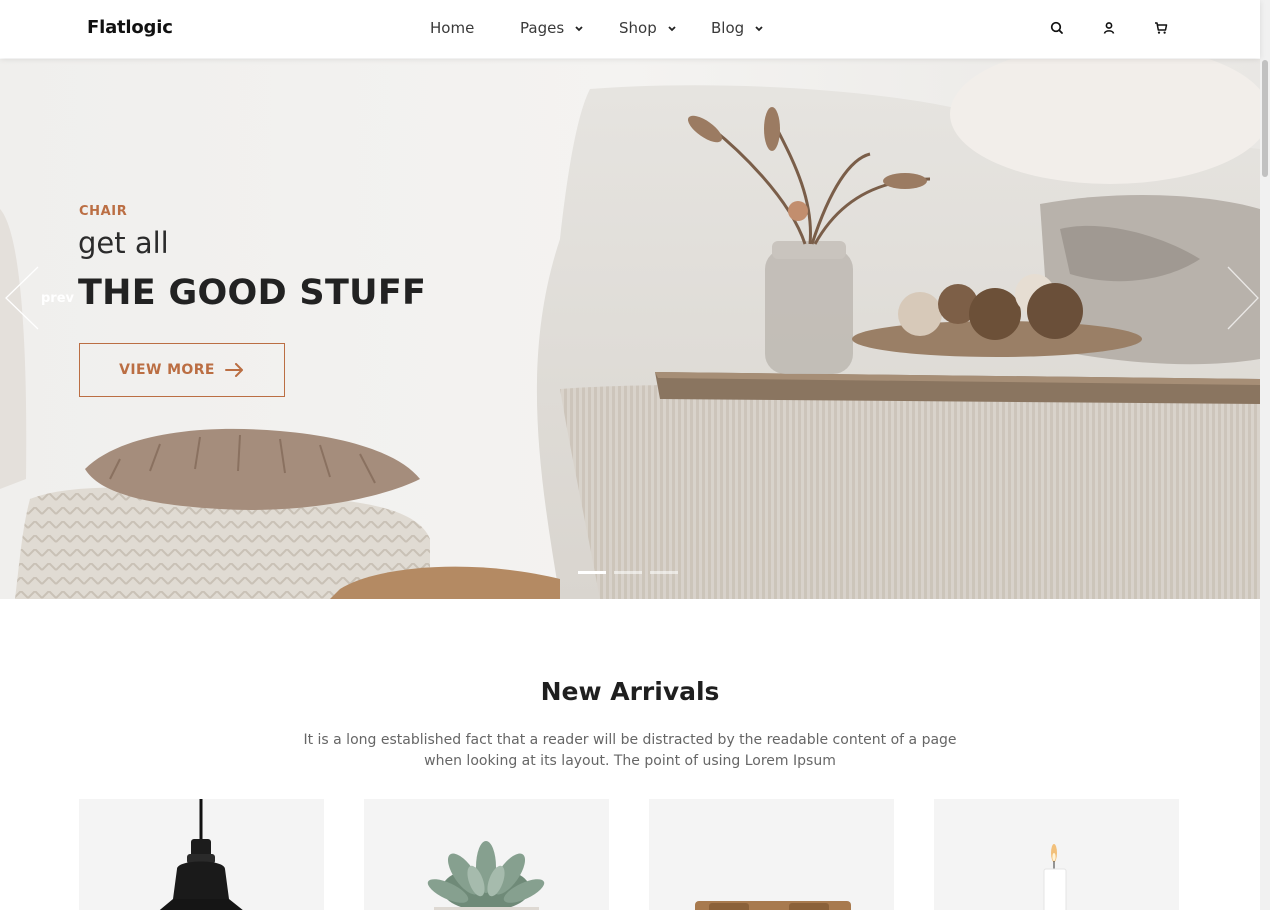 The image size is (1270, 910). I want to click on nav-item-pages: Pages, so click(551, 28).